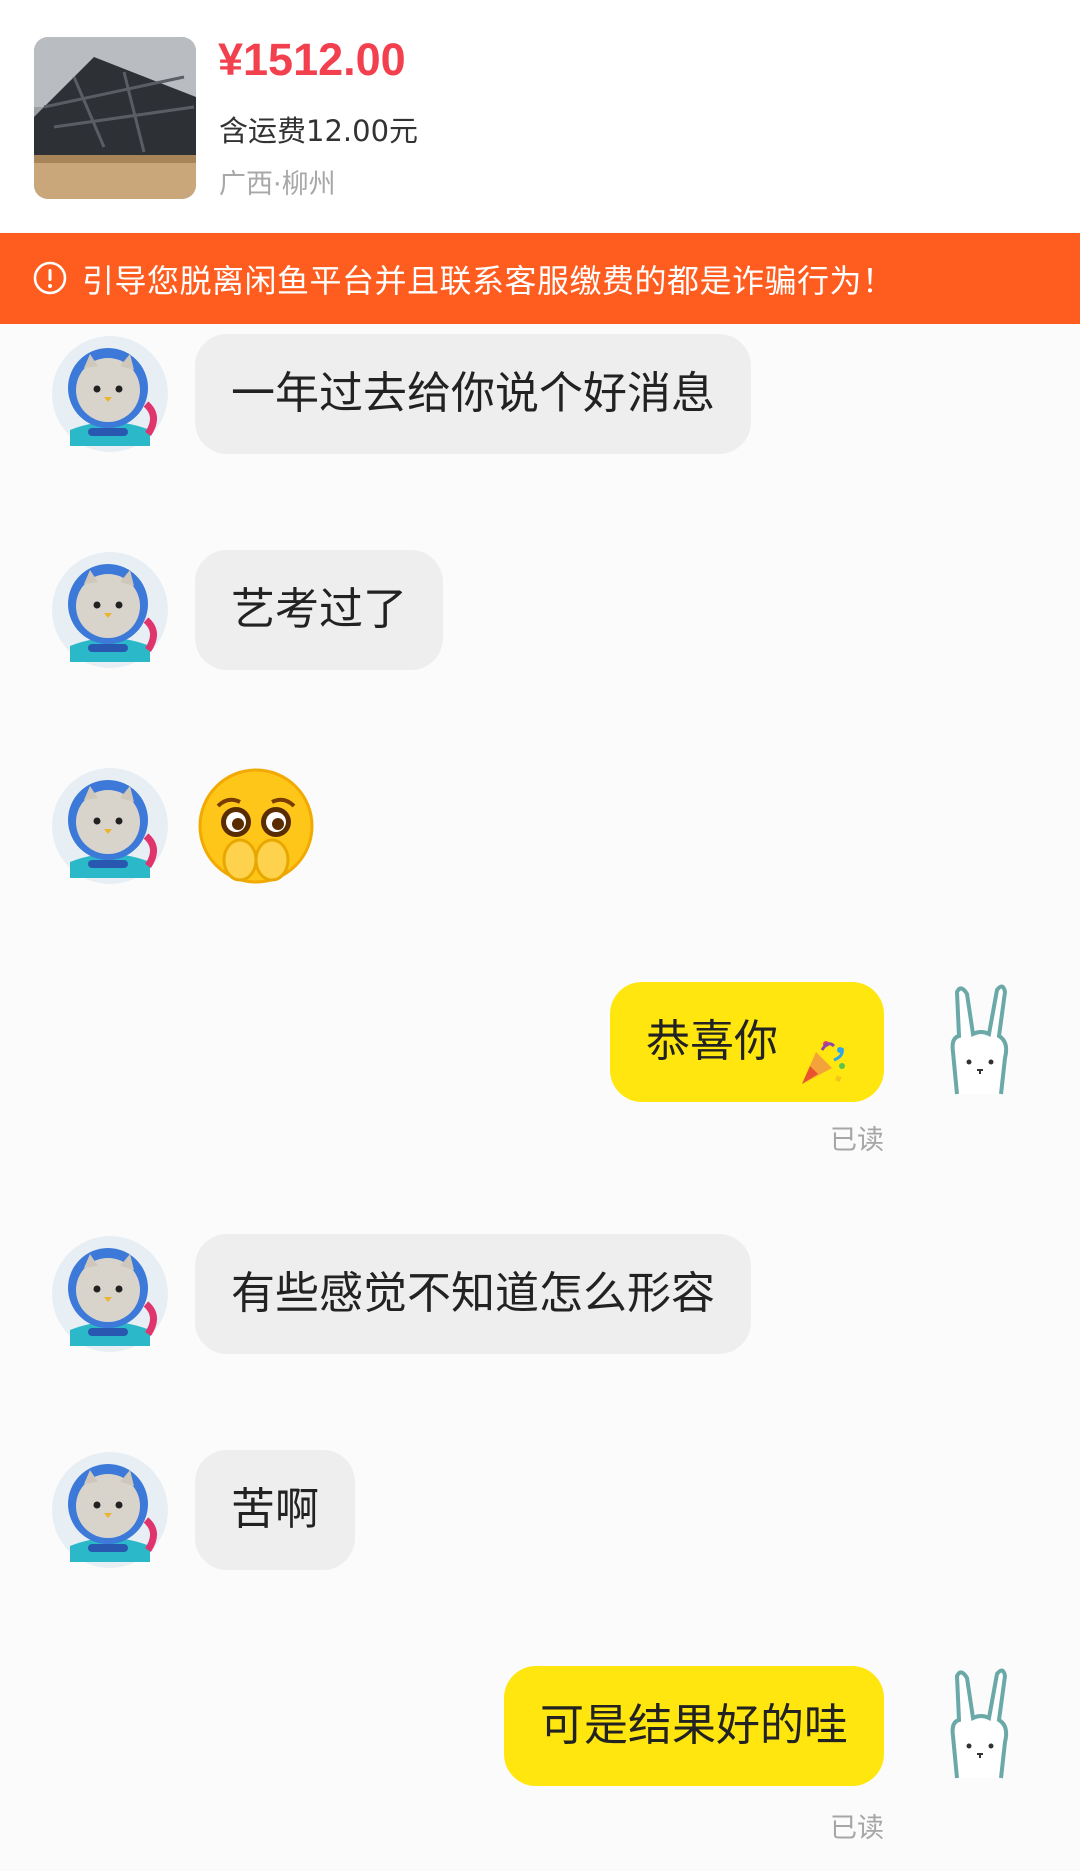  I want to click on outgoing-message-bubble: 可是结果好的哇, so click(694, 1726).